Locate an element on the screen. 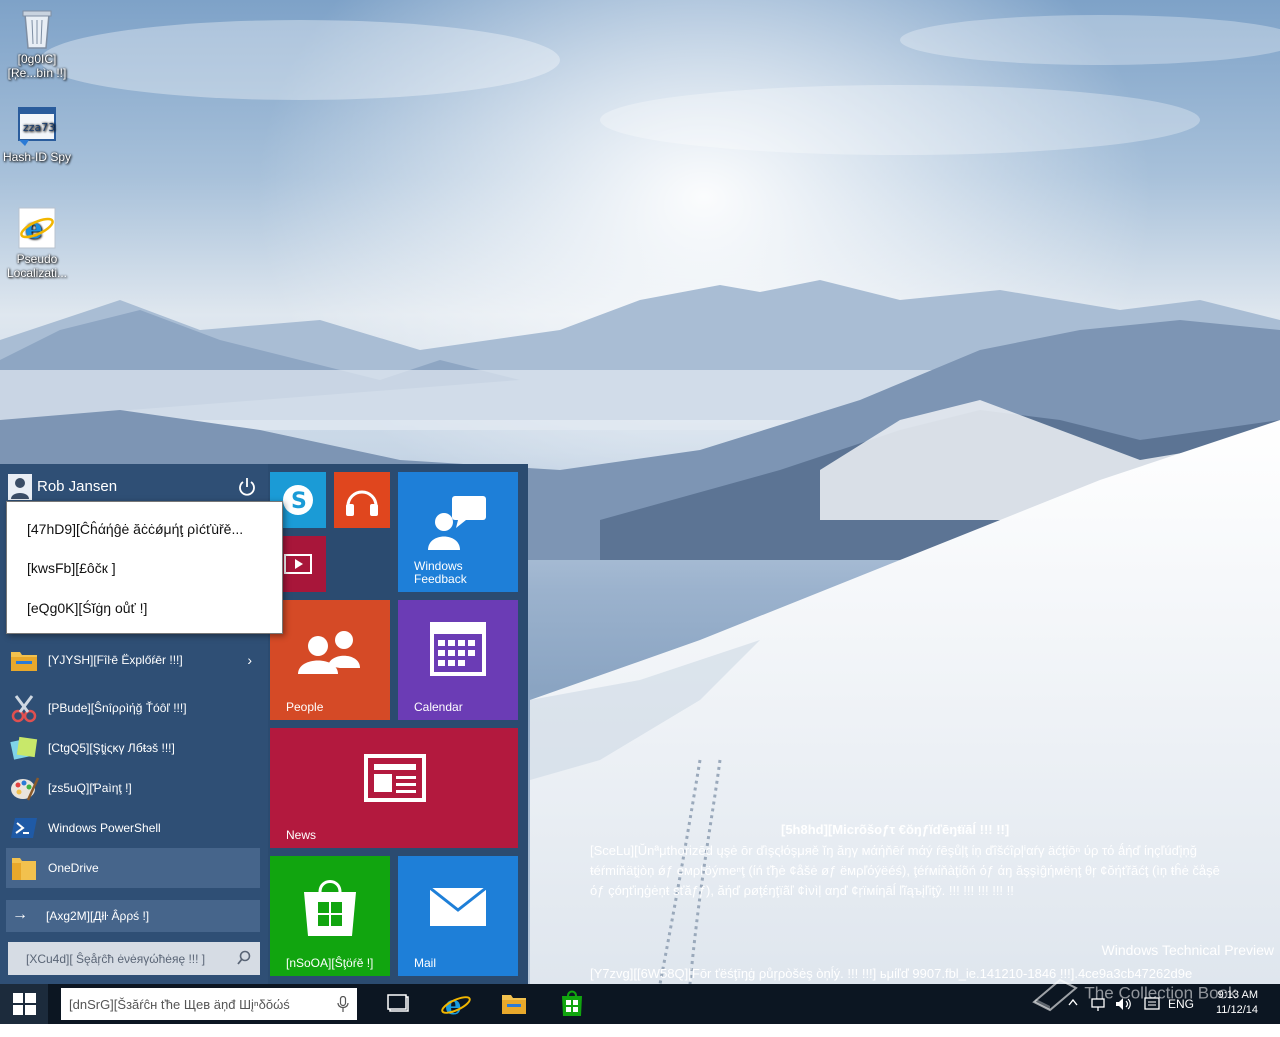  svg-text: S is located at coordinates (299, 501).